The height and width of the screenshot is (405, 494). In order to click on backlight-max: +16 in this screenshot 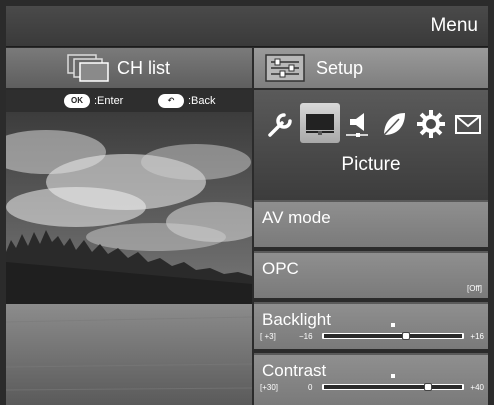, I will do `click(477, 336)`.